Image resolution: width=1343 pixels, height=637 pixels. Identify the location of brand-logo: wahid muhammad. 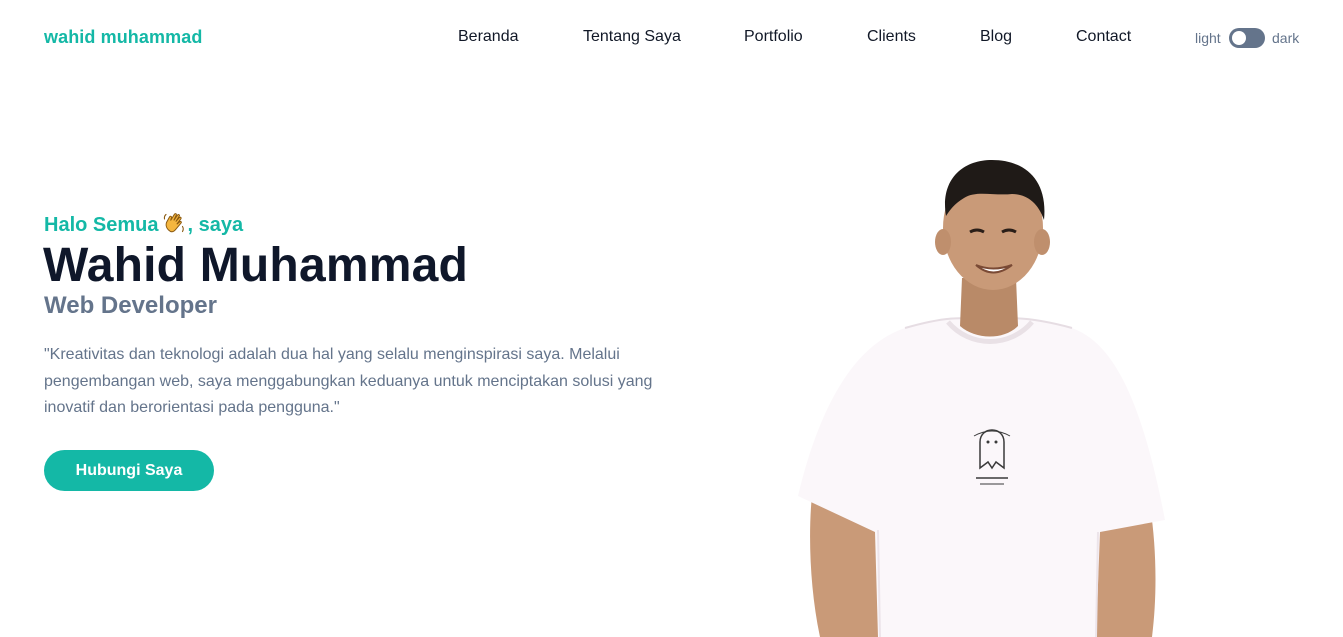
(123, 37).